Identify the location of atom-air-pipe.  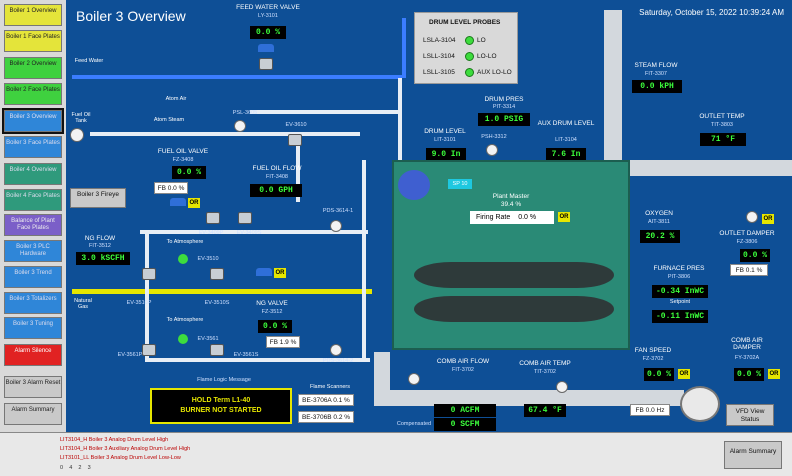
(325, 112).